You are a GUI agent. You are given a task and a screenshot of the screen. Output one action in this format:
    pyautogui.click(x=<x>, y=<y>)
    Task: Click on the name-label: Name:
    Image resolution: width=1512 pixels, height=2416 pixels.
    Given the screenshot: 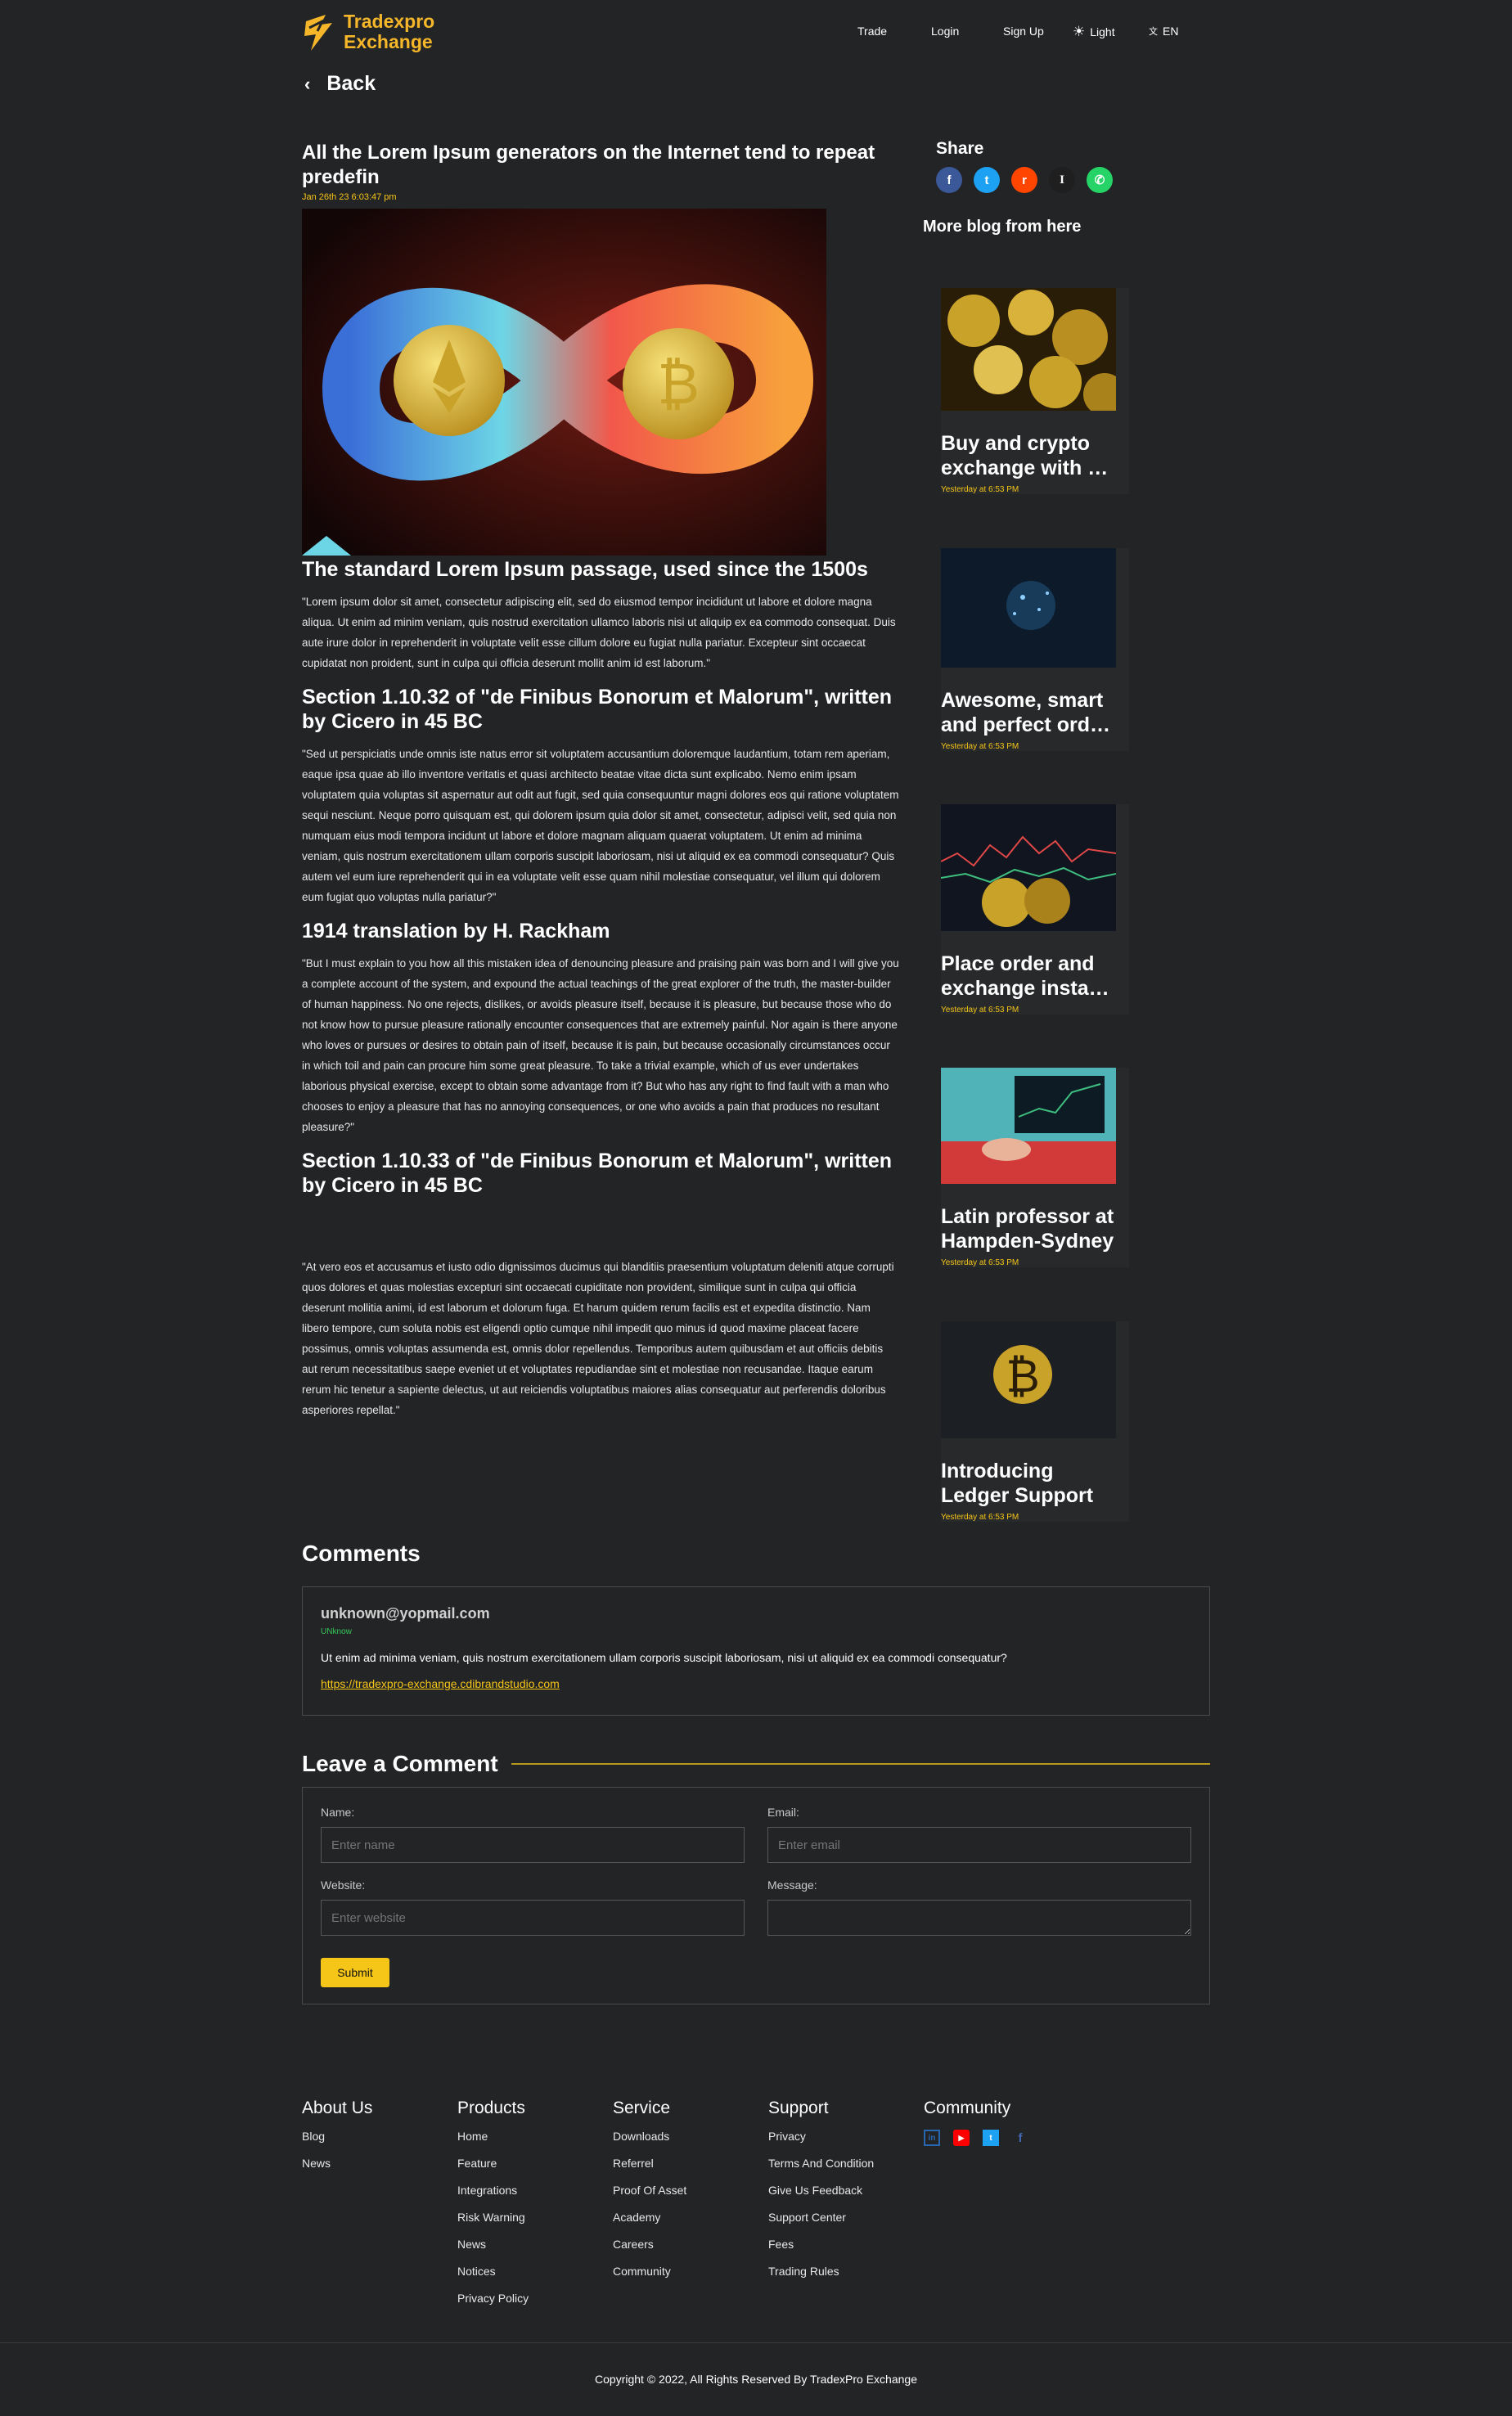 What is the action you would take?
    pyautogui.click(x=338, y=1812)
    